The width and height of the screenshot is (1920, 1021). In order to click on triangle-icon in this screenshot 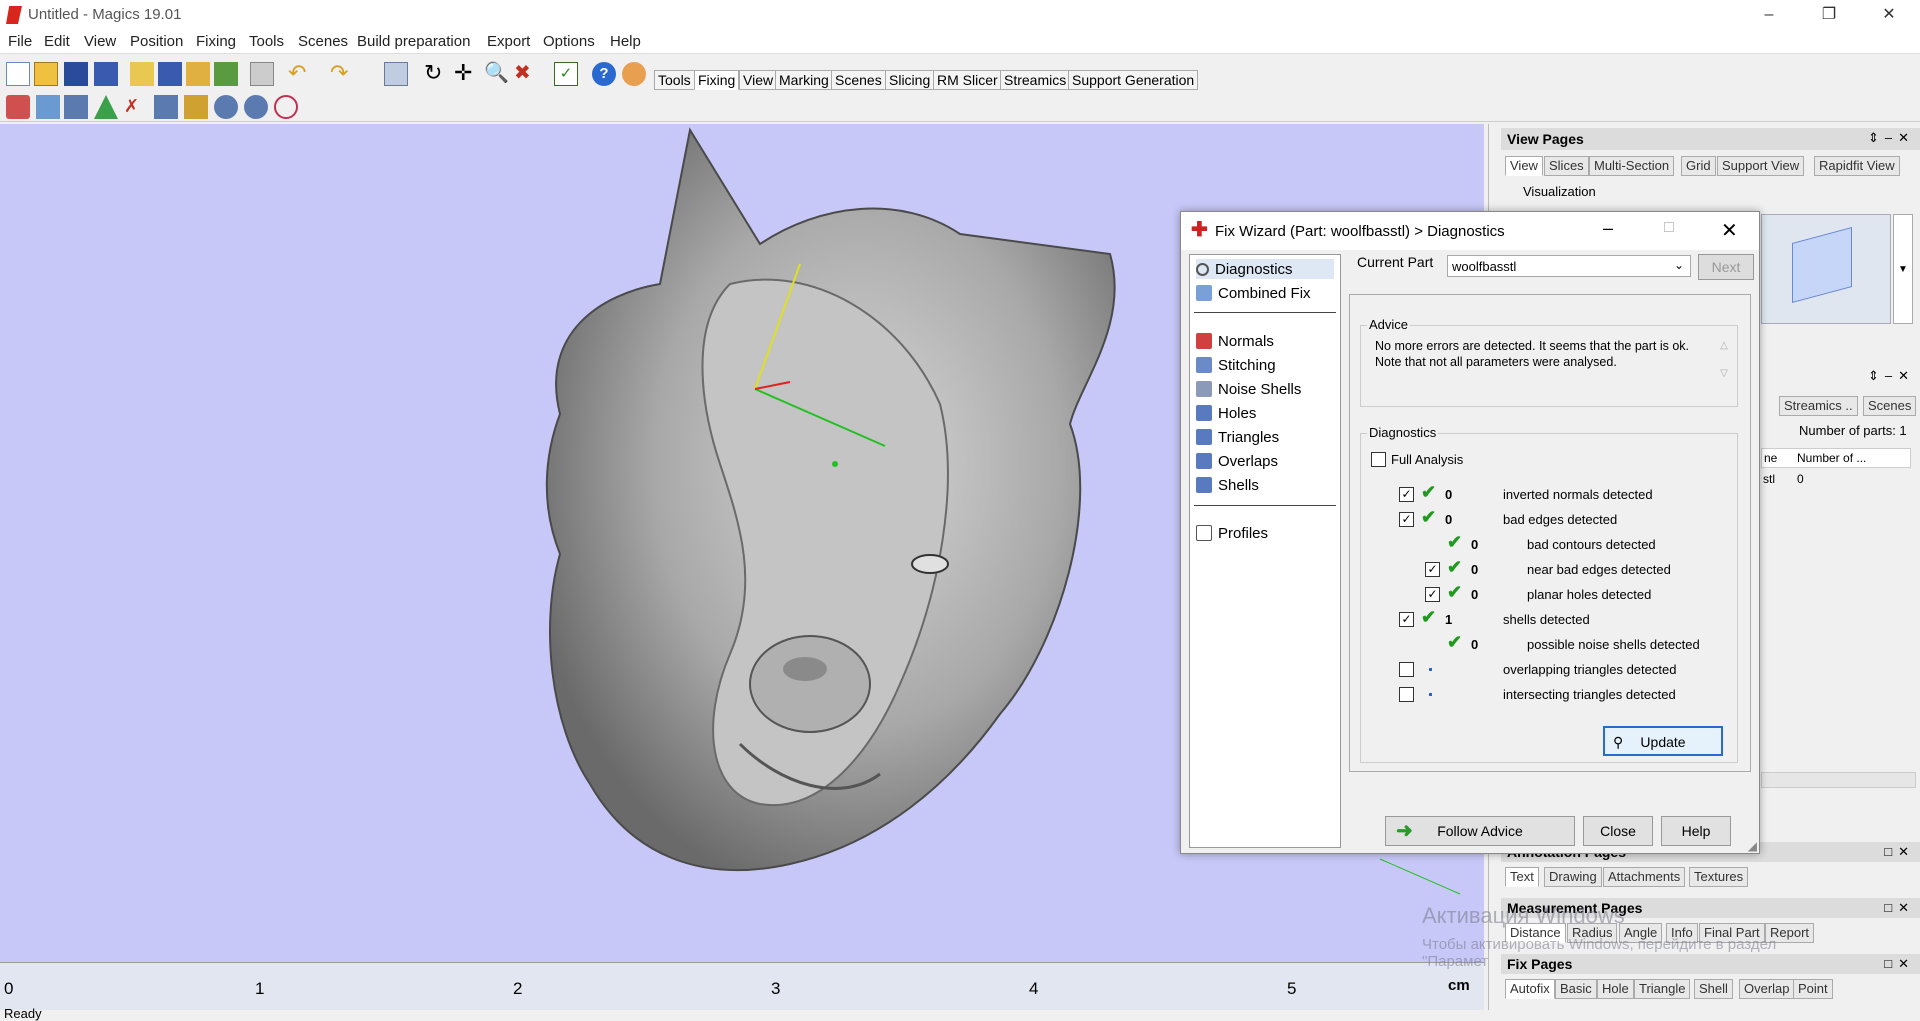, I will do `click(106, 107)`.